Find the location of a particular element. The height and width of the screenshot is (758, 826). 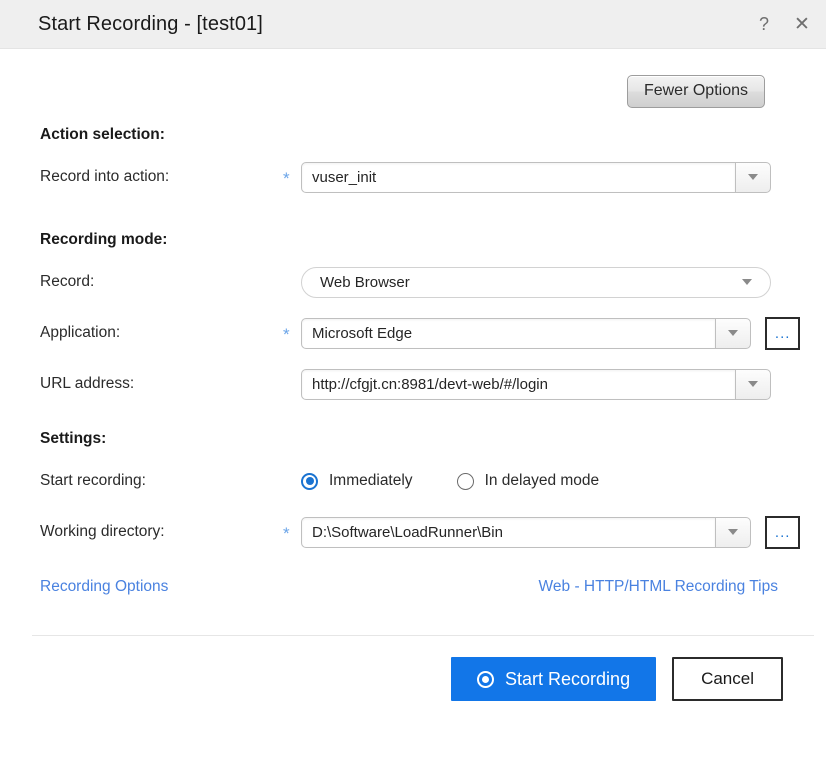

url-address-dropdown-button is located at coordinates (753, 384).